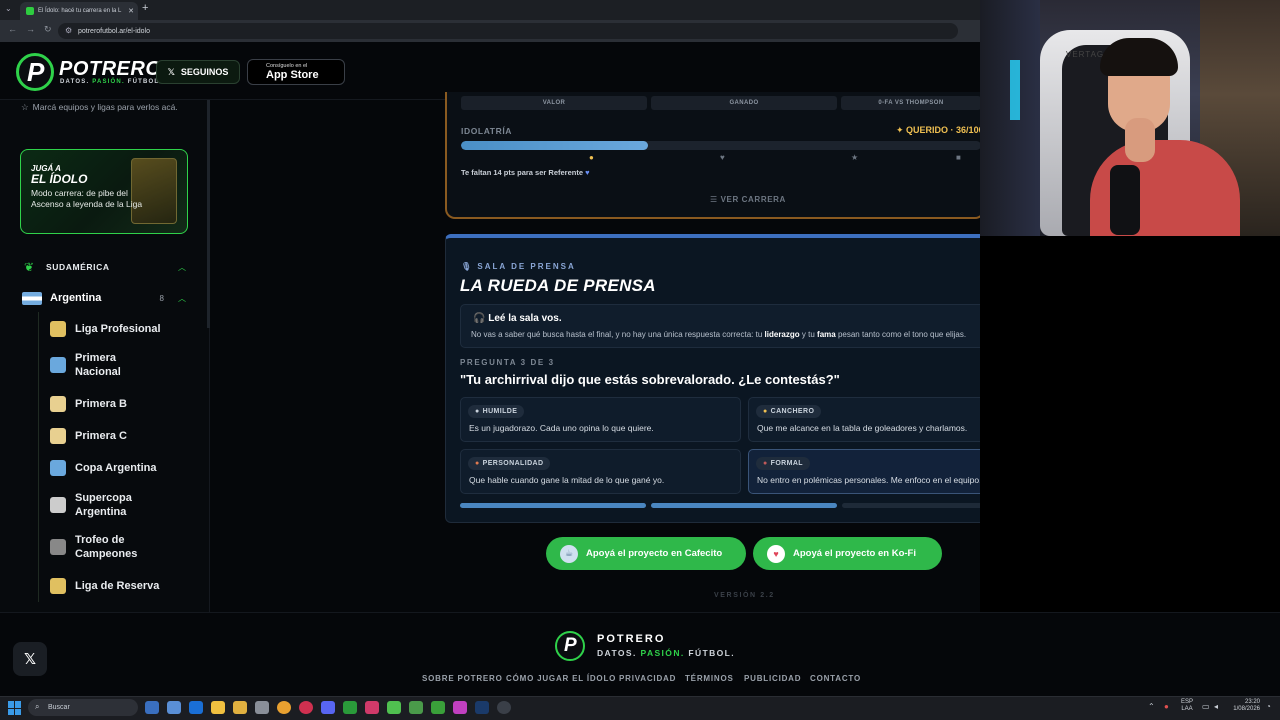 The image size is (1280, 720). I want to click on follow-x-button: 𝕏 SEGUINOS, so click(198, 72).